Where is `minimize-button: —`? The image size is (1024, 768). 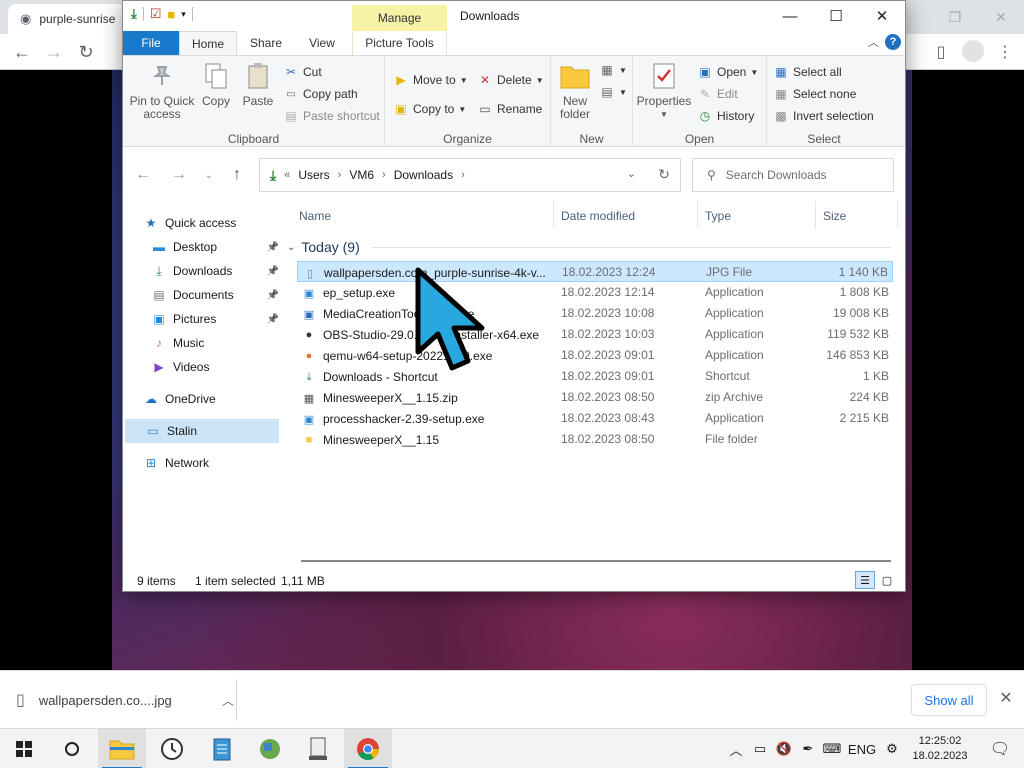
minimize-button: — is located at coordinates (790, 16).